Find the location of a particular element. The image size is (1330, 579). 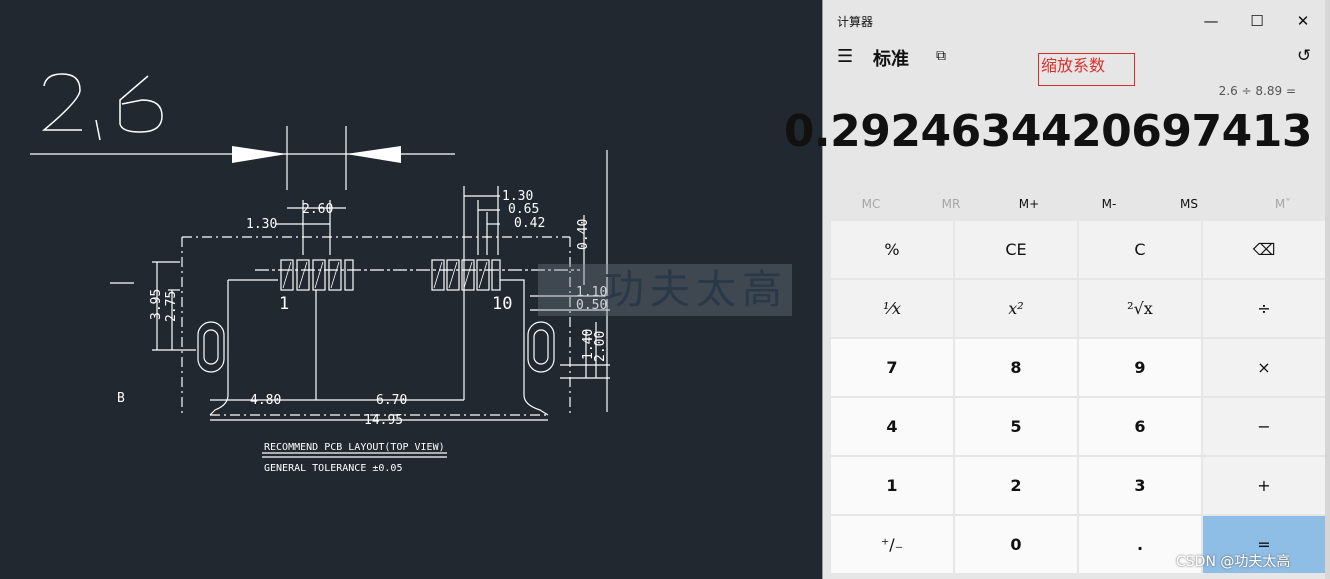

digit-6-key: 6 is located at coordinates (1140, 426).